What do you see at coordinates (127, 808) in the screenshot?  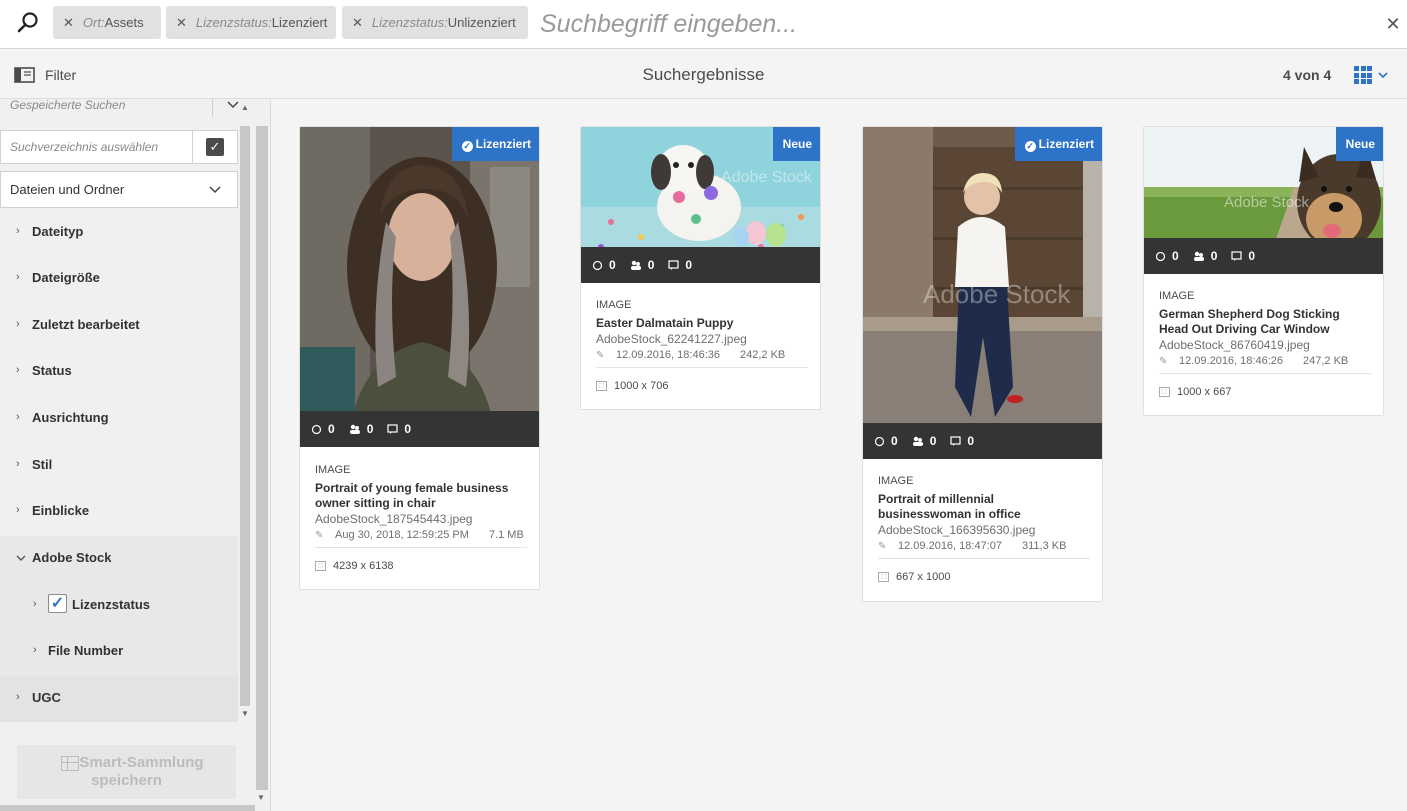 I see `horizontal-scrollbar` at bounding box center [127, 808].